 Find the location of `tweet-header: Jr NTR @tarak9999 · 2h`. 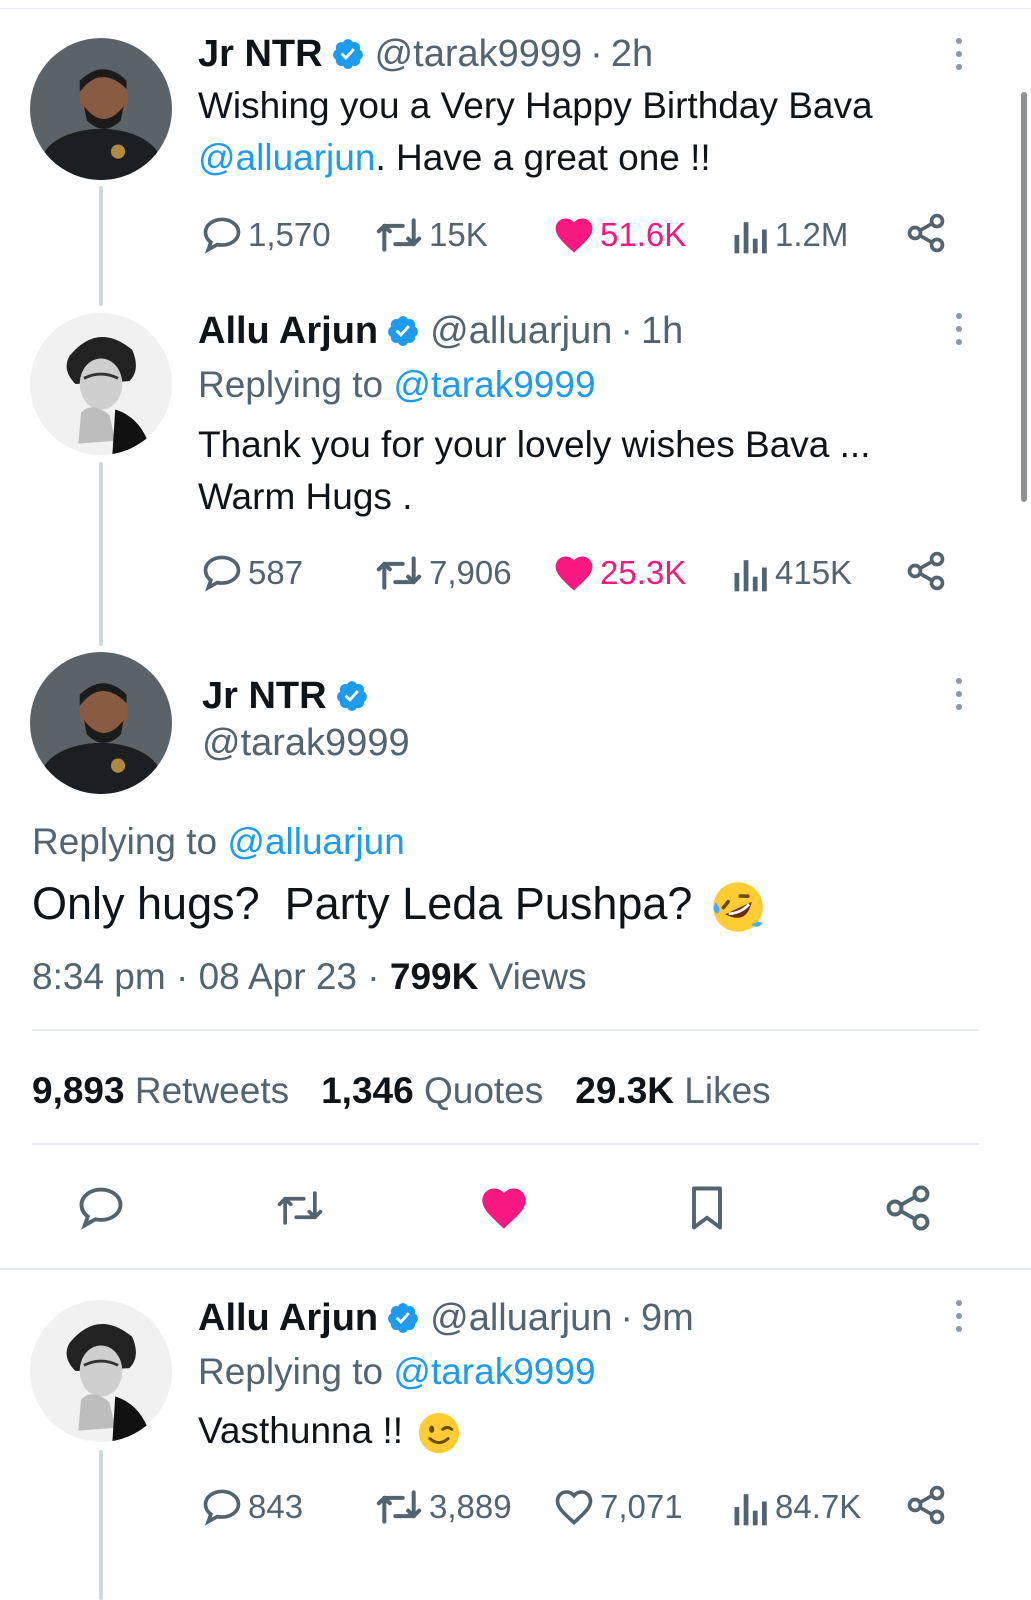

tweet-header: Jr NTR @tarak9999 · 2h is located at coordinates (425, 54).